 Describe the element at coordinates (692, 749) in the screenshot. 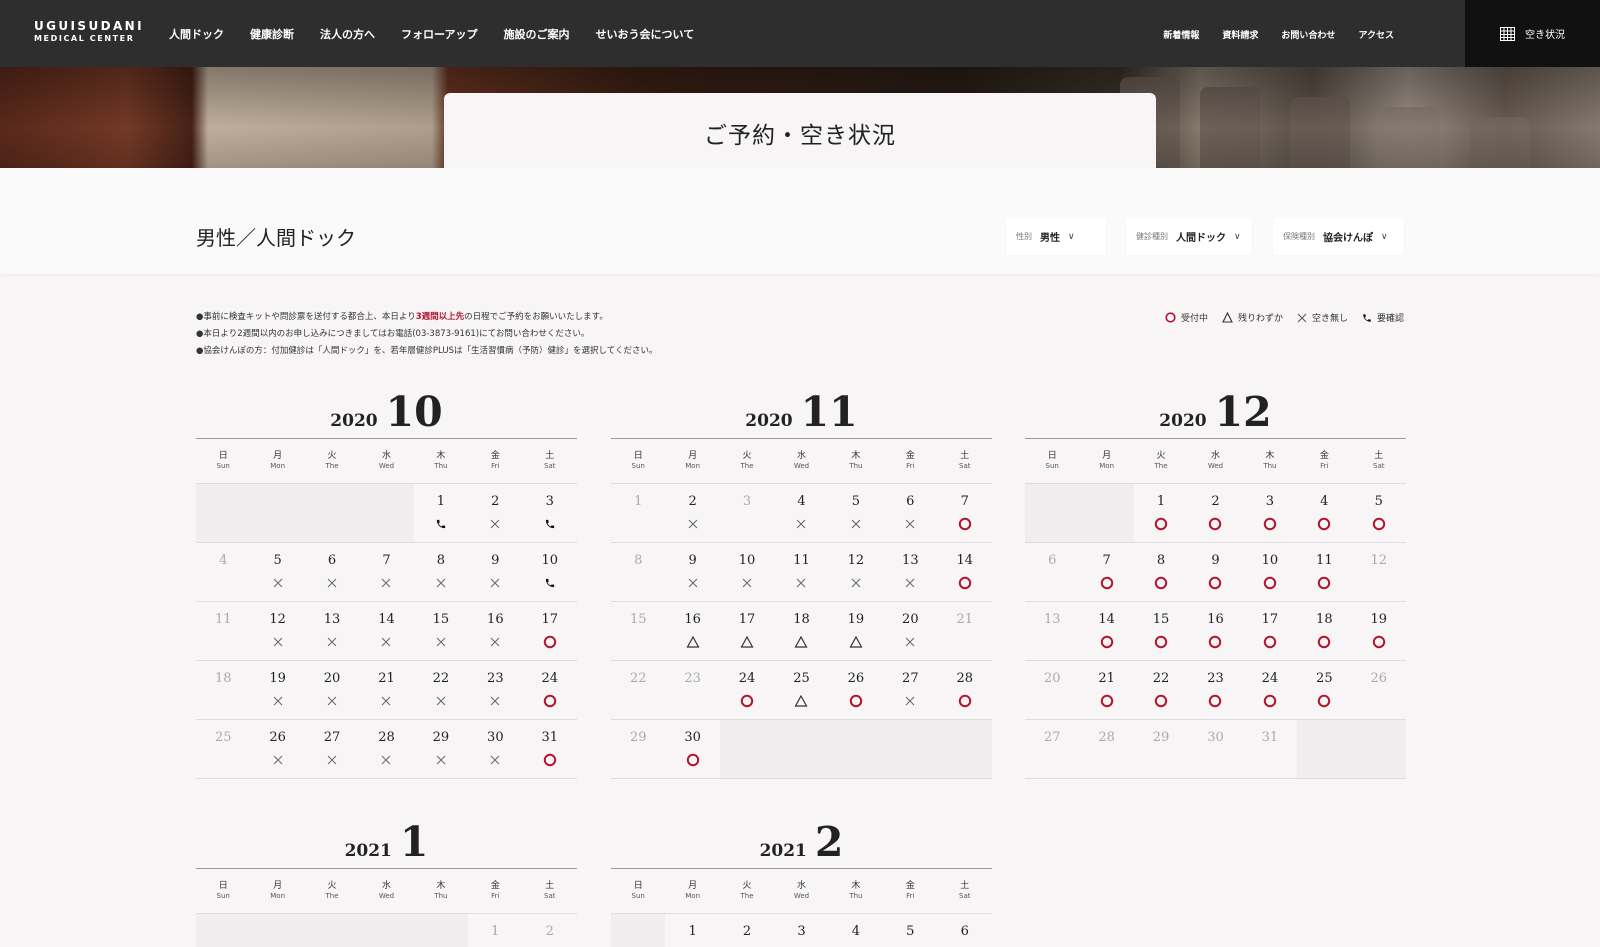

I see `calendar-day-cell: 30` at that location.